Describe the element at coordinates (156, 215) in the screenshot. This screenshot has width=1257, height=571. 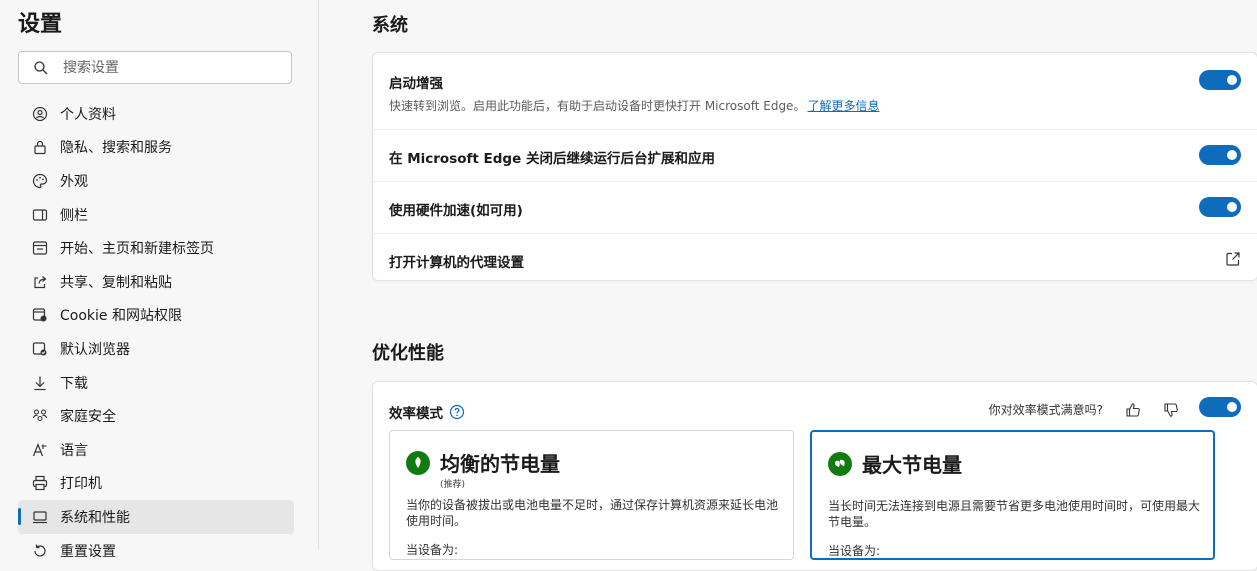
I see `sidebar-item-sidebar: 侧栏` at that location.